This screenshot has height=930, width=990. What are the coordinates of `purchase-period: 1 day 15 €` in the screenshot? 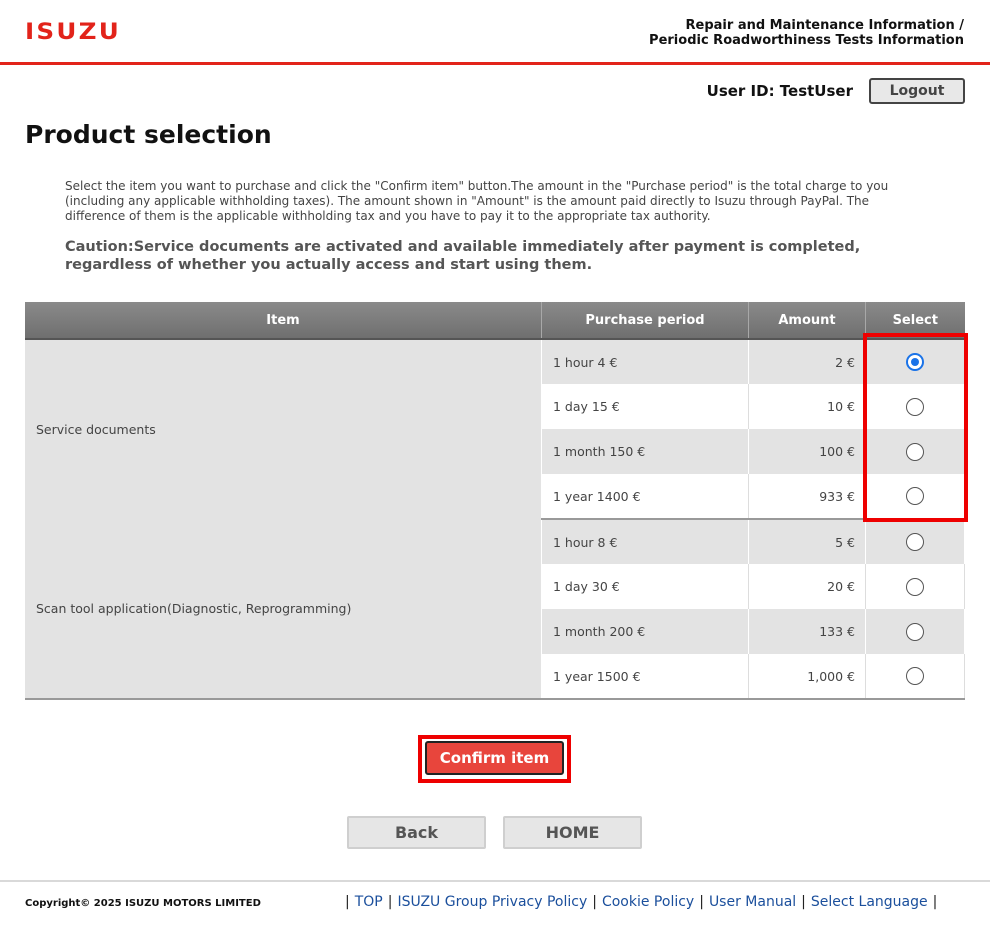 It's located at (645, 406).